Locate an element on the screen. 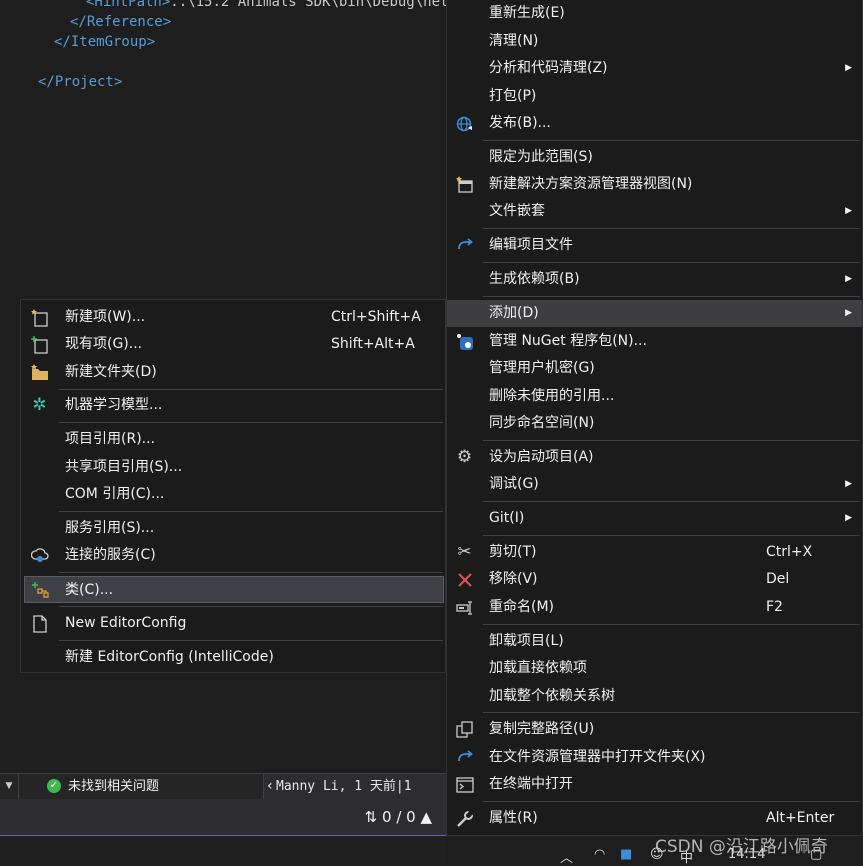 The width and height of the screenshot is (863, 866). menu-item-shortcut: Alt+Enter is located at coordinates (800, 818).